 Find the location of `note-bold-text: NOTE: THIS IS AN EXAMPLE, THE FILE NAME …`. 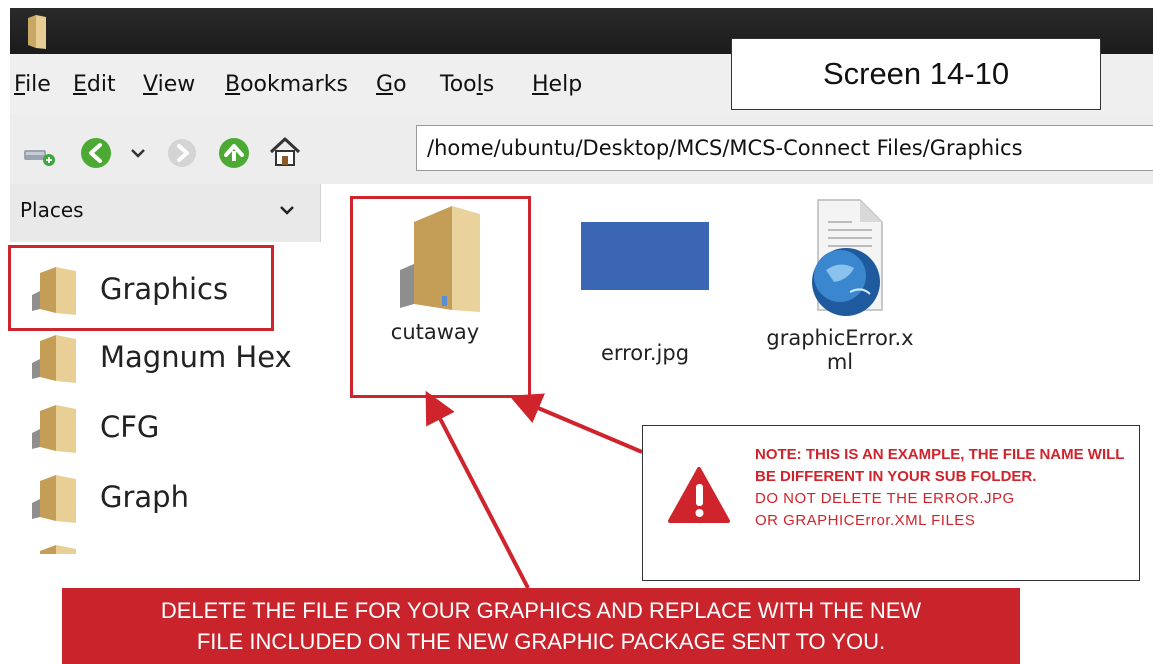

note-bold-text: NOTE: THIS IS AN EXAMPLE, THE FILE NAME … is located at coordinates (940, 465).